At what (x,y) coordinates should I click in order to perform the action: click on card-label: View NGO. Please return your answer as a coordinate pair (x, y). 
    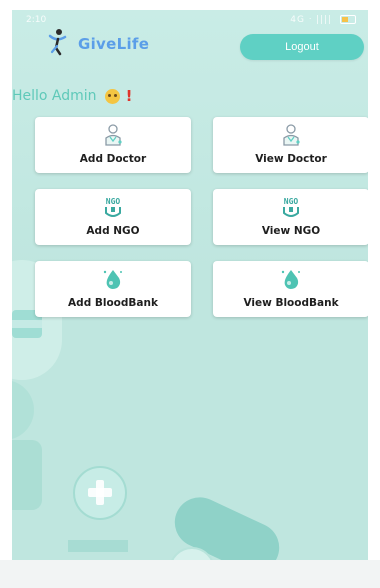
    Looking at the image, I should click on (291, 231).